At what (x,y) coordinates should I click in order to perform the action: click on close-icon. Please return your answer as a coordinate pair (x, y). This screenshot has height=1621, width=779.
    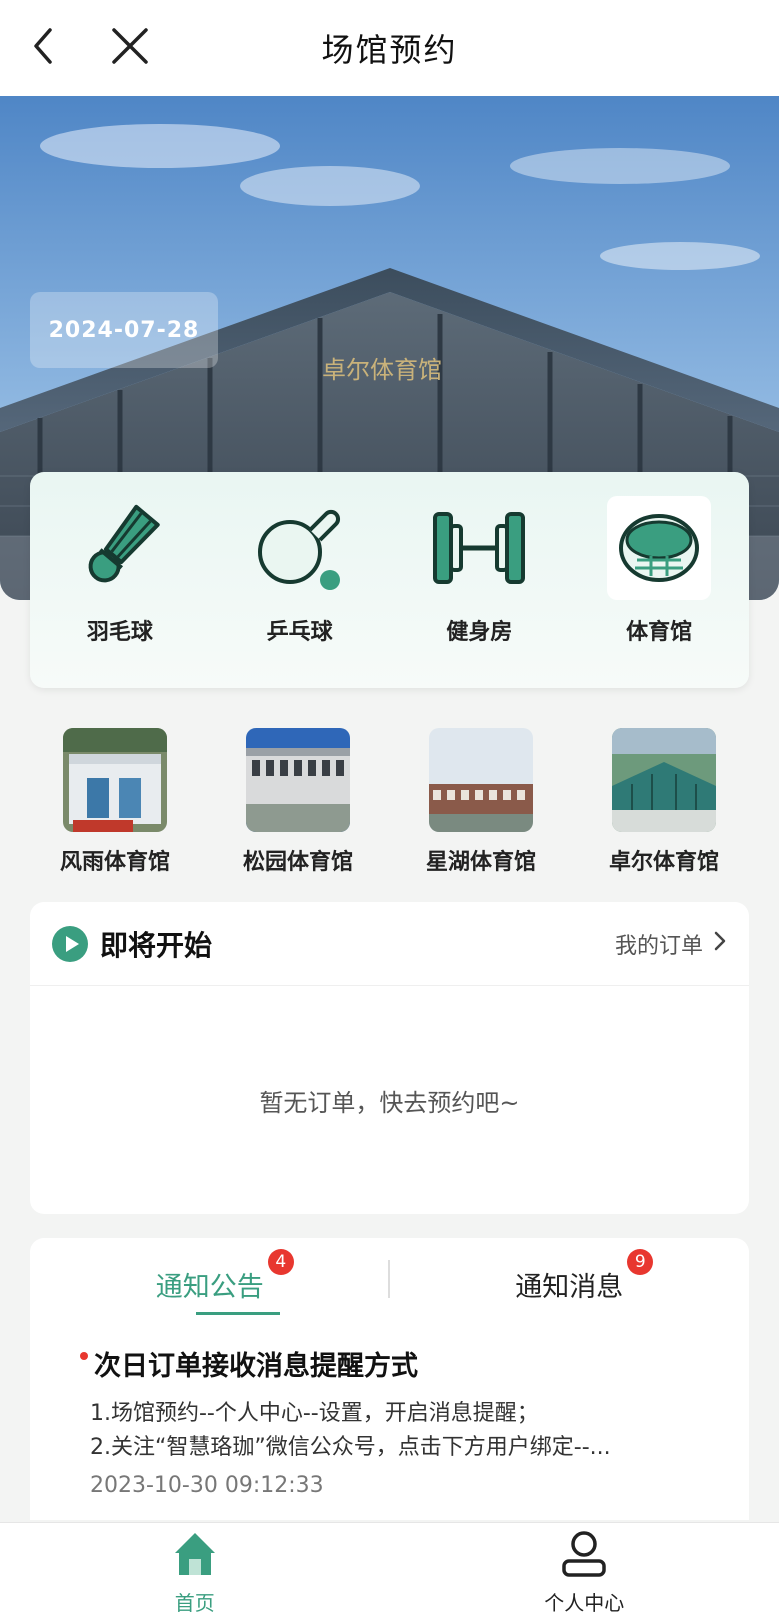
    Looking at the image, I should click on (130, 46).